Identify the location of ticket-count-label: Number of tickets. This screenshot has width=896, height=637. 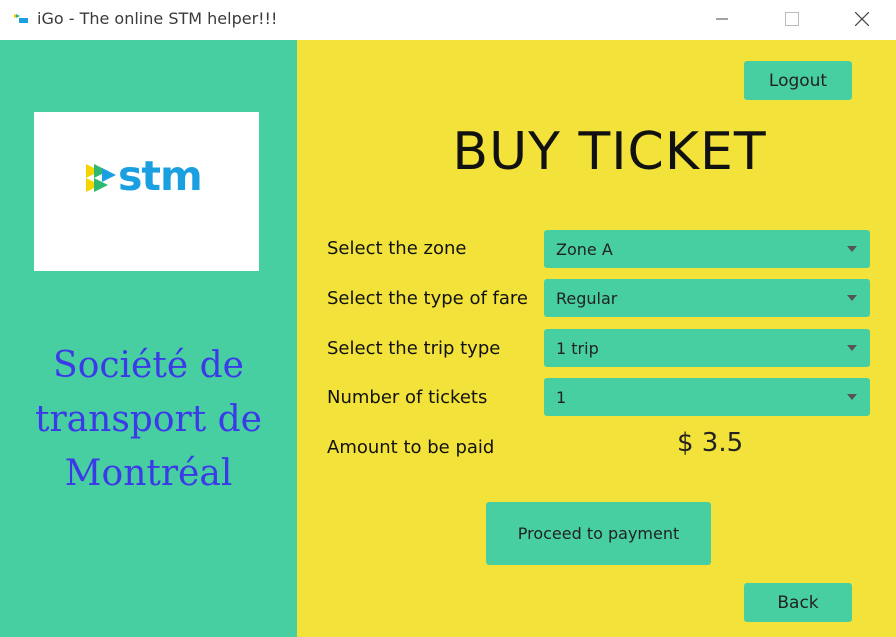
(407, 397).